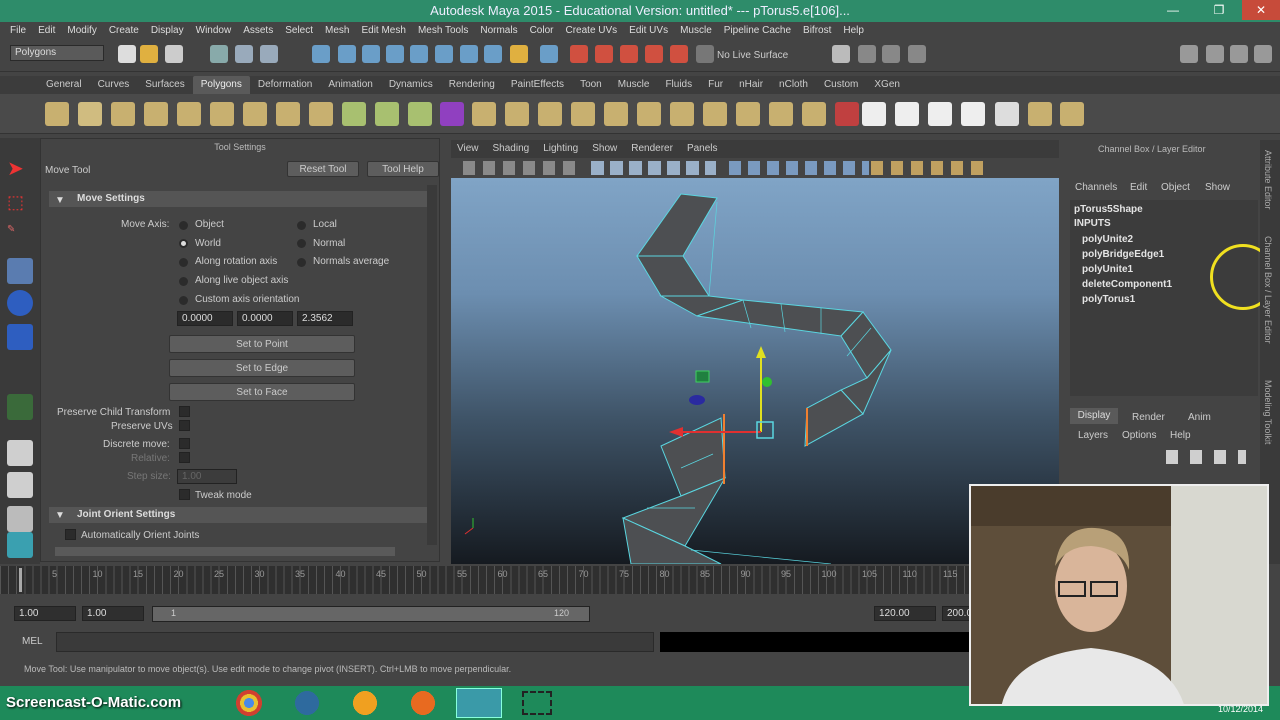  I want to click on xyz-field-icon, so click(841, 54).